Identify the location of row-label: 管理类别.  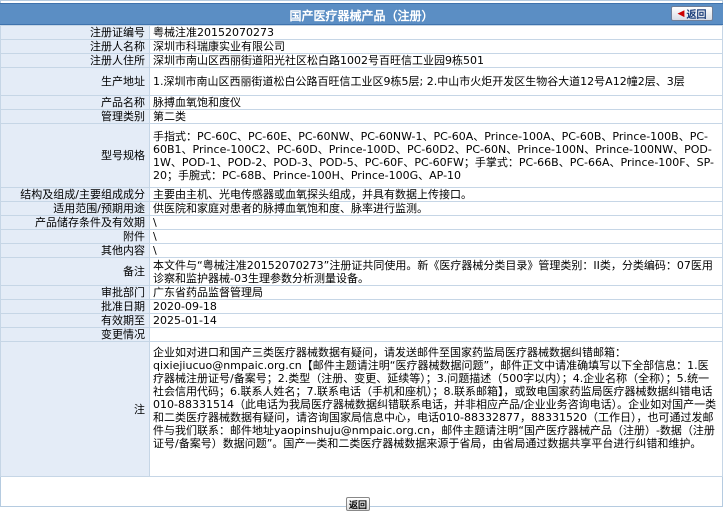
(75, 116).